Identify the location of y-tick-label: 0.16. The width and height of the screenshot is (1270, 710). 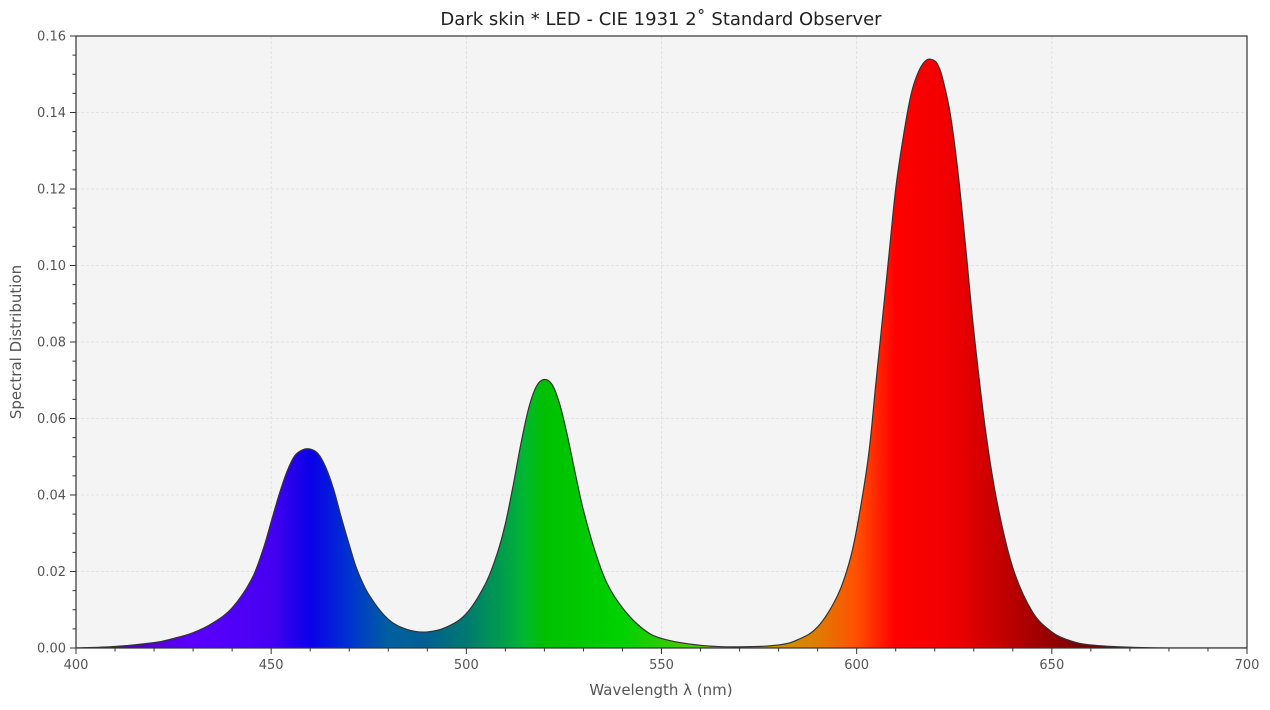
(51, 37).